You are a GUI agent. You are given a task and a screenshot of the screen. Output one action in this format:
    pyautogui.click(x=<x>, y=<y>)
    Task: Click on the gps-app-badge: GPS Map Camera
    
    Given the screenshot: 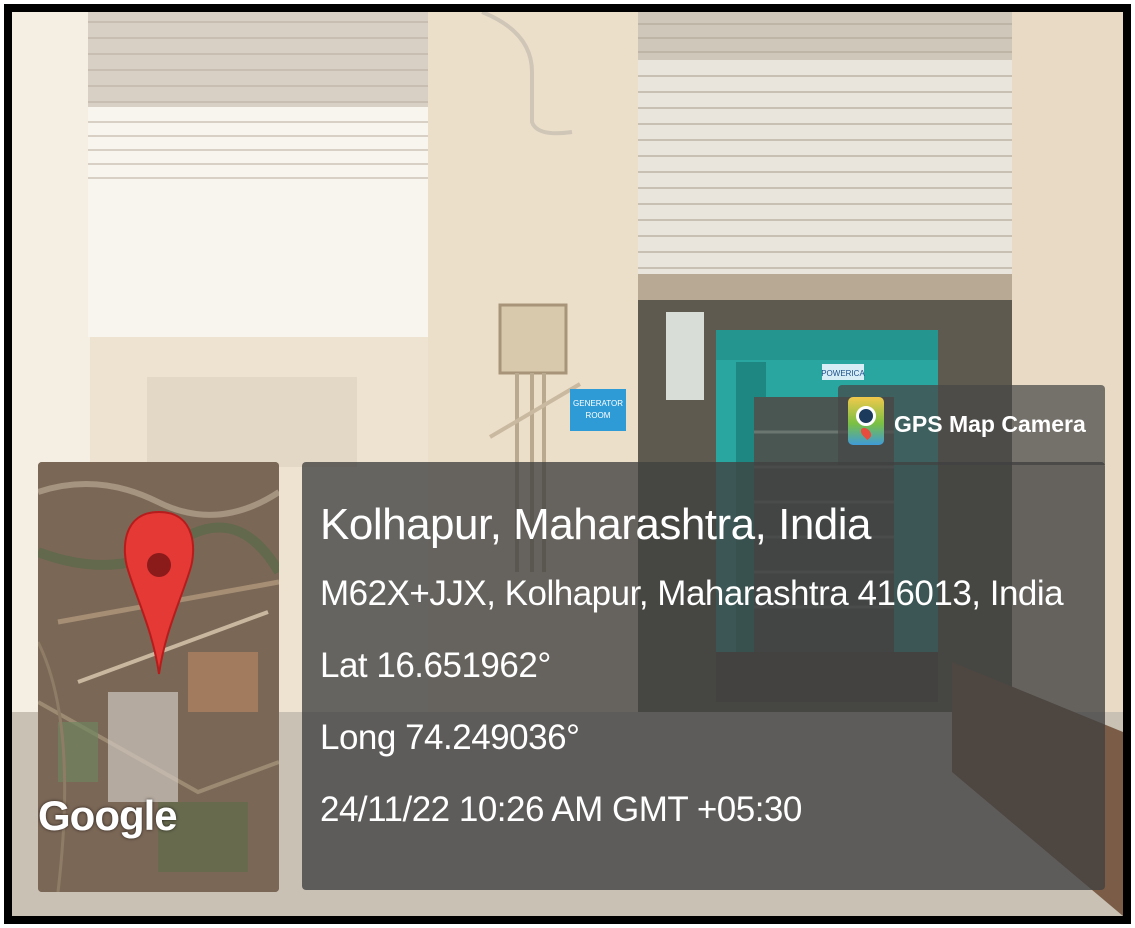 What is the action you would take?
    pyautogui.click(x=971, y=425)
    